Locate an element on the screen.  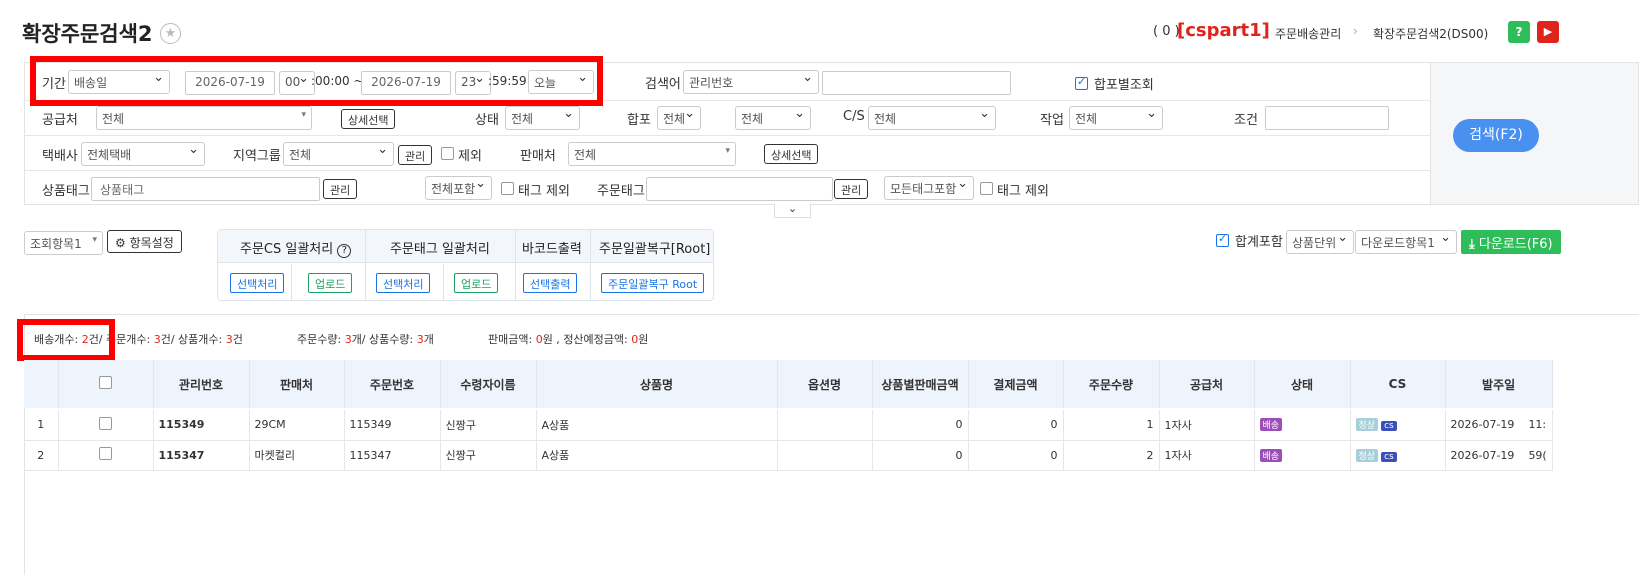
column-header: 주문번호 is located at coordinates (392, 384).